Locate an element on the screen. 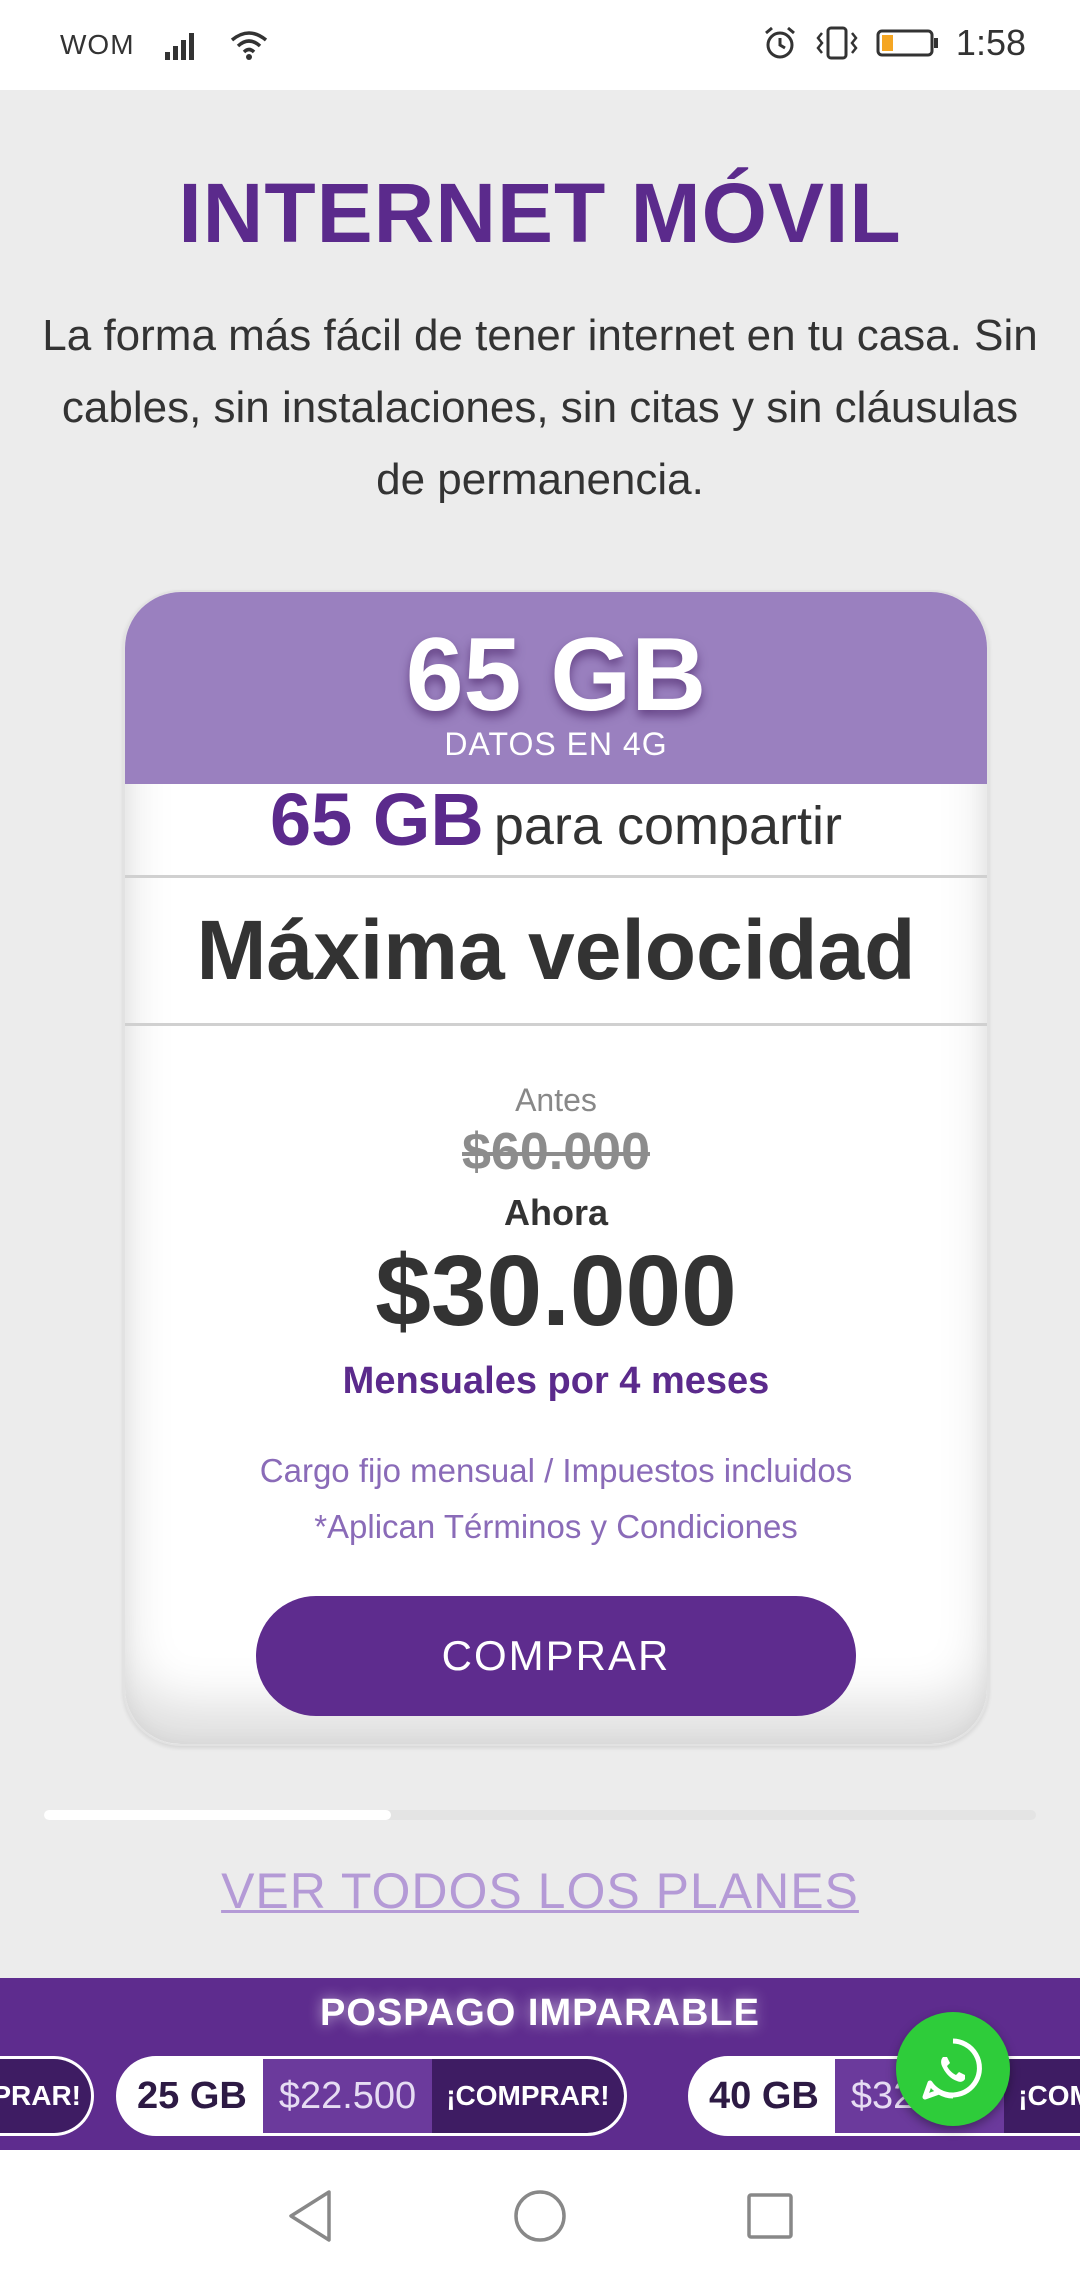 The width and height of the screenshot is (1080, 2280). plan-data-amount: 65 GB is located at coordinates (556, 675).